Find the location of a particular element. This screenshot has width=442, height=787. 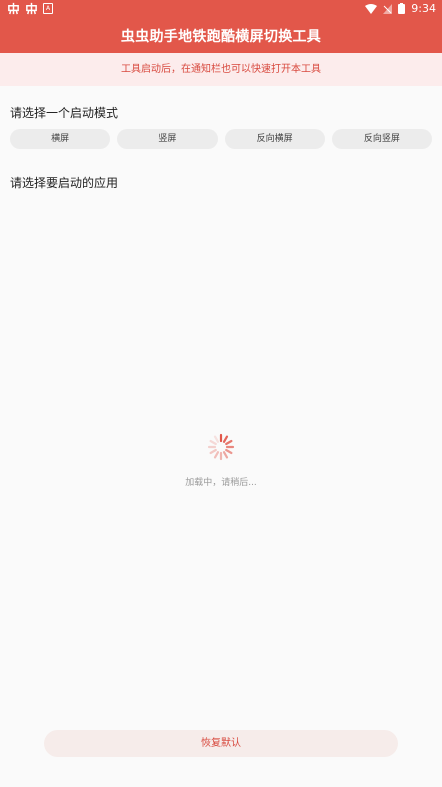

mode-reverse-portrait-button: 反向竖屏 is located at coordinates (381, 139).